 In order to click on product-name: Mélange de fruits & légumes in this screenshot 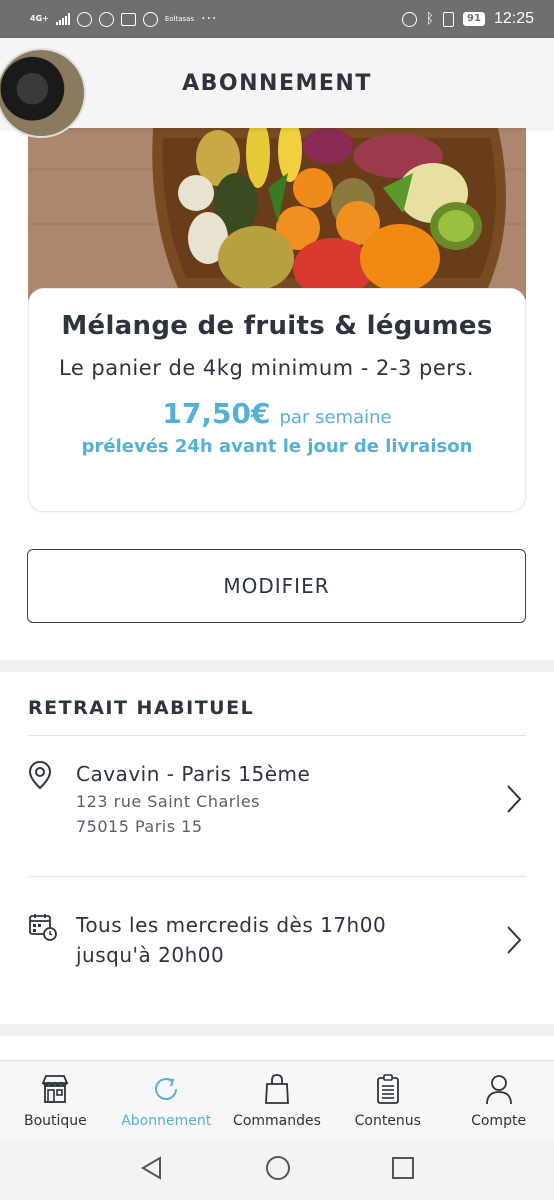, I will do `click(277, 326)`.